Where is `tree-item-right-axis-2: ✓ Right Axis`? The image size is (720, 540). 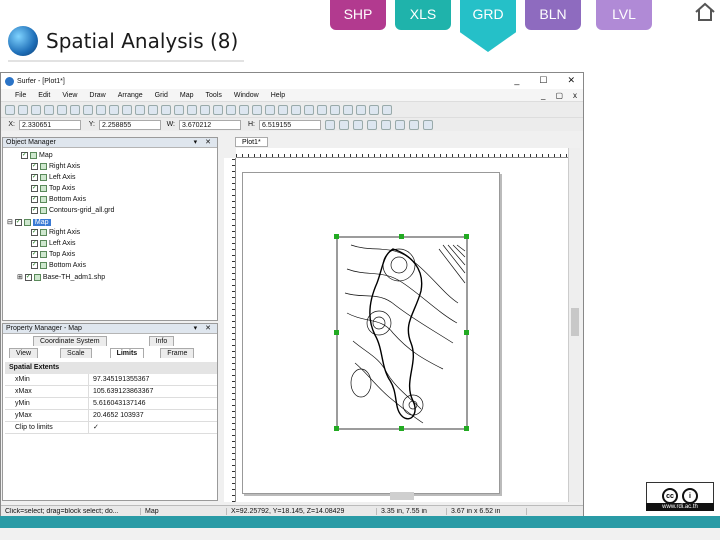
tree-item-right-axis-2: ✓ Right Axis is located at coordinates (55, 232).